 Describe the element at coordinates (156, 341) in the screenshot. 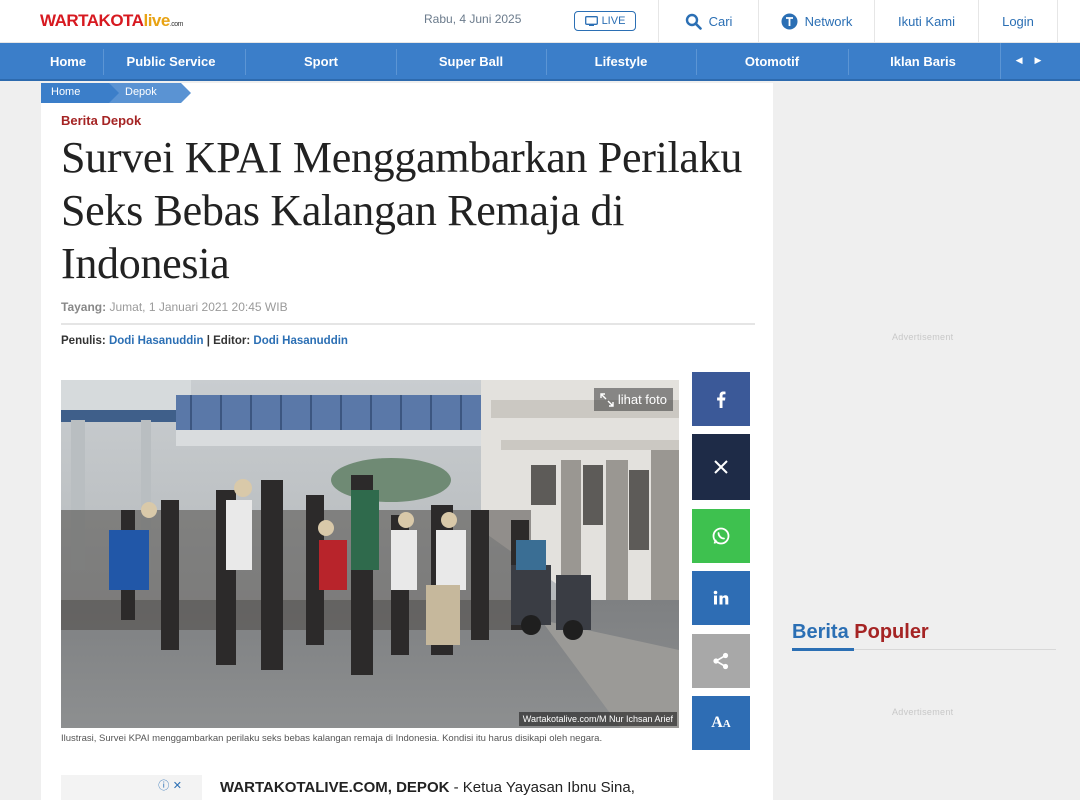

I see `author-link: Dodi Hasanuddin` at that location.